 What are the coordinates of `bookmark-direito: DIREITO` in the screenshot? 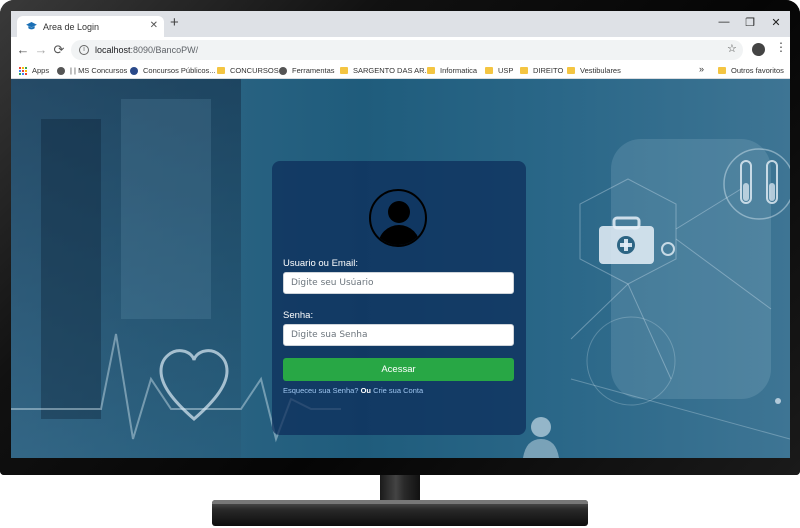 It's located at (541, 70).